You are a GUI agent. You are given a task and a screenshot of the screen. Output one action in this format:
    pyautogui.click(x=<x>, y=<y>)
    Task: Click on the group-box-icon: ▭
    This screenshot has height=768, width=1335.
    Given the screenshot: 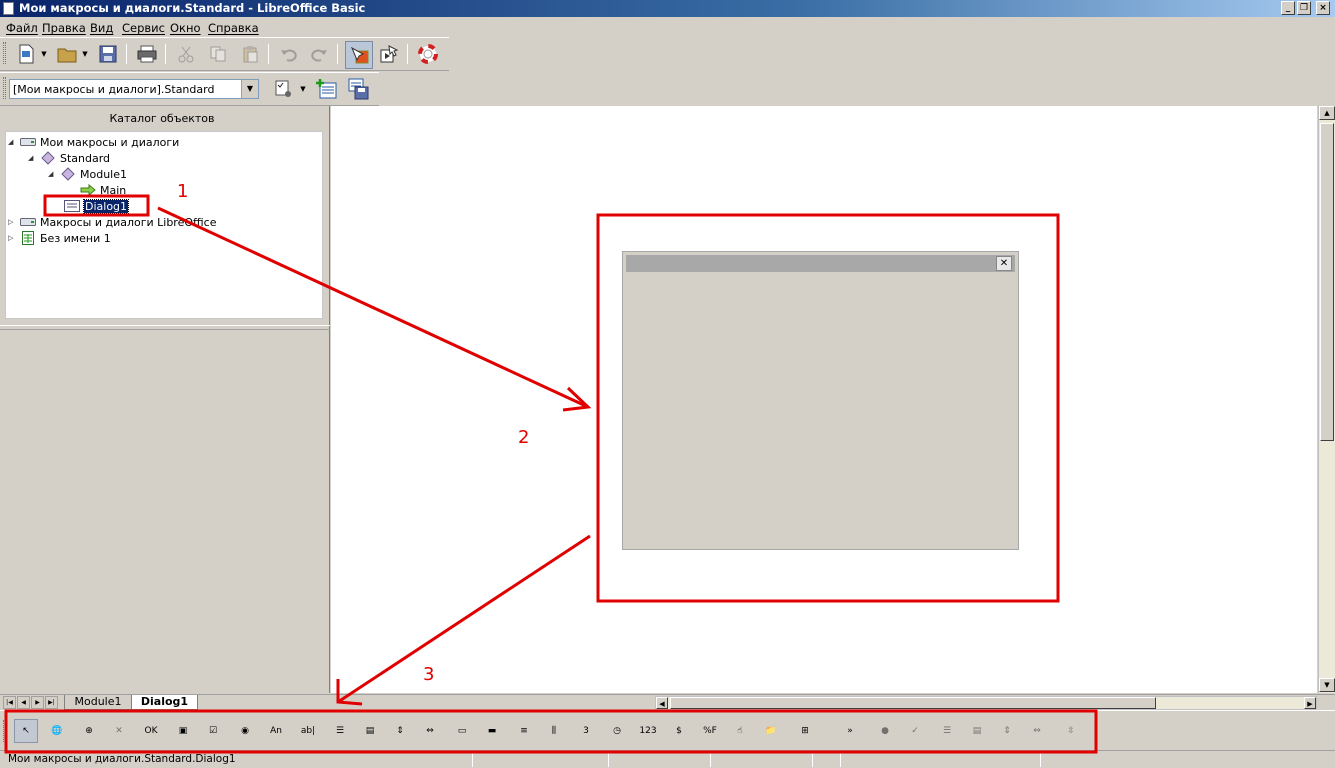 What is the action you would take?
    pyautogui.click(x=462, y=731)
    